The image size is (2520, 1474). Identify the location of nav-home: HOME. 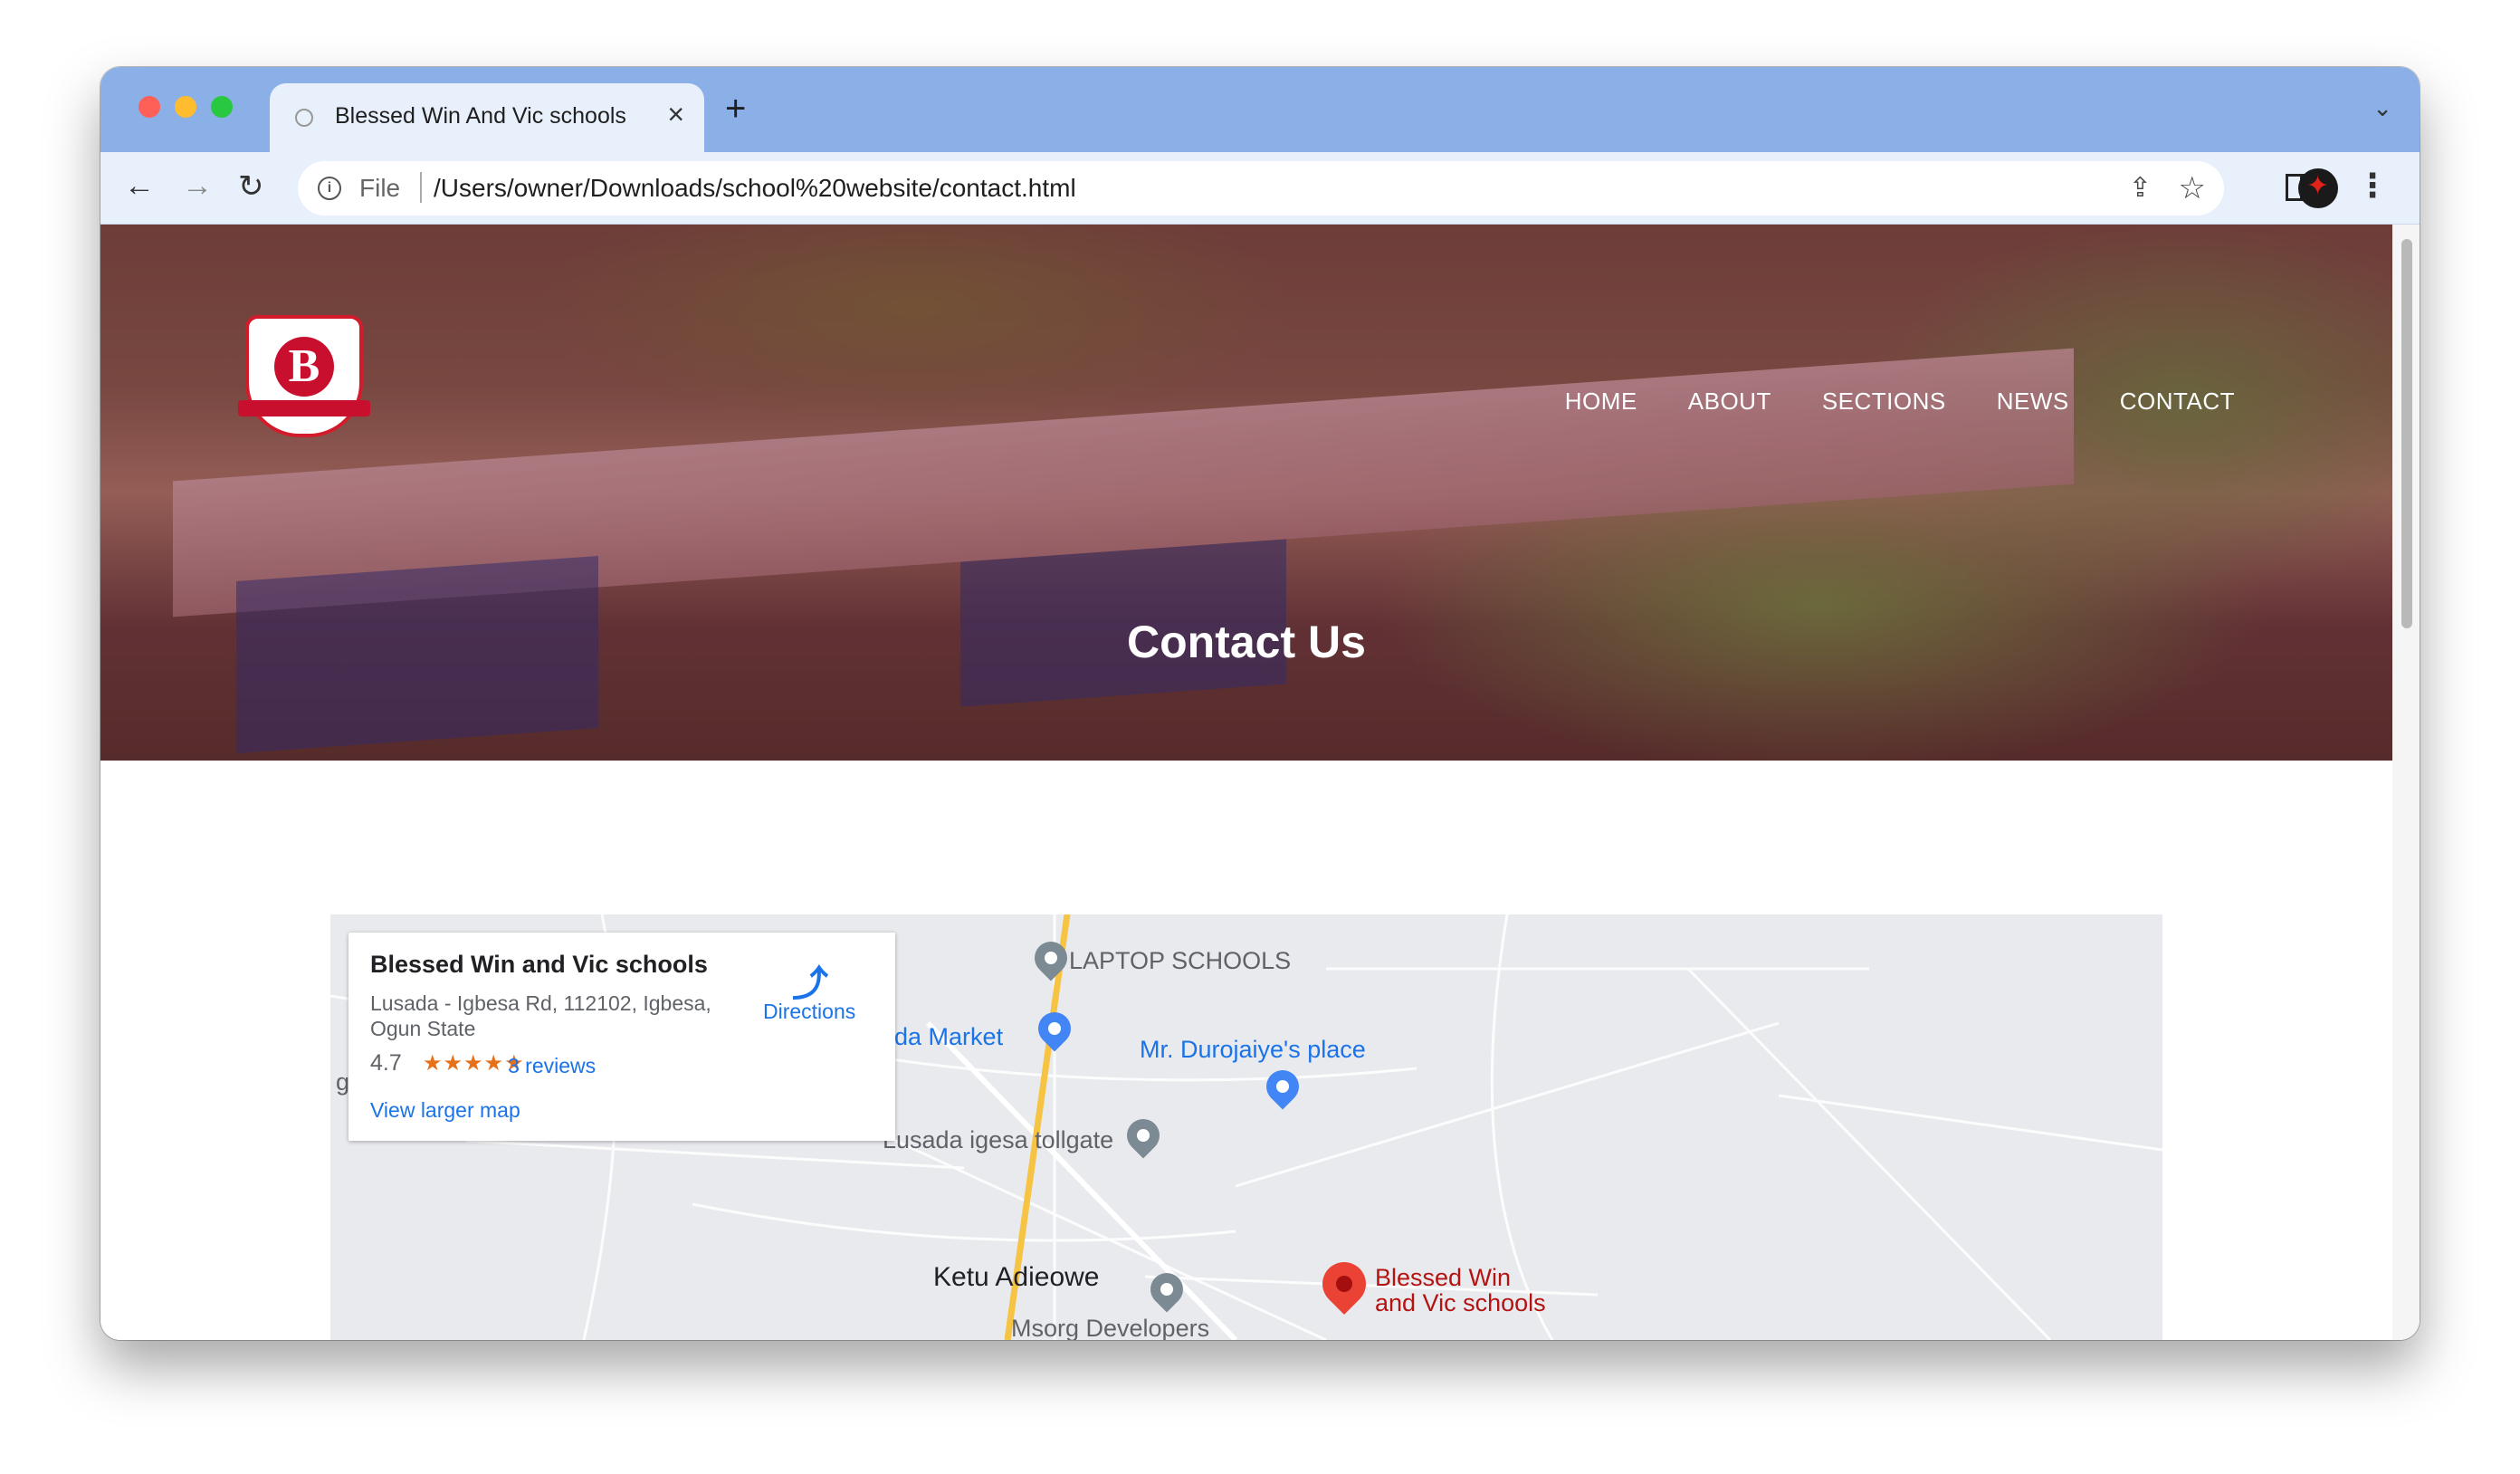
(1601, 402).